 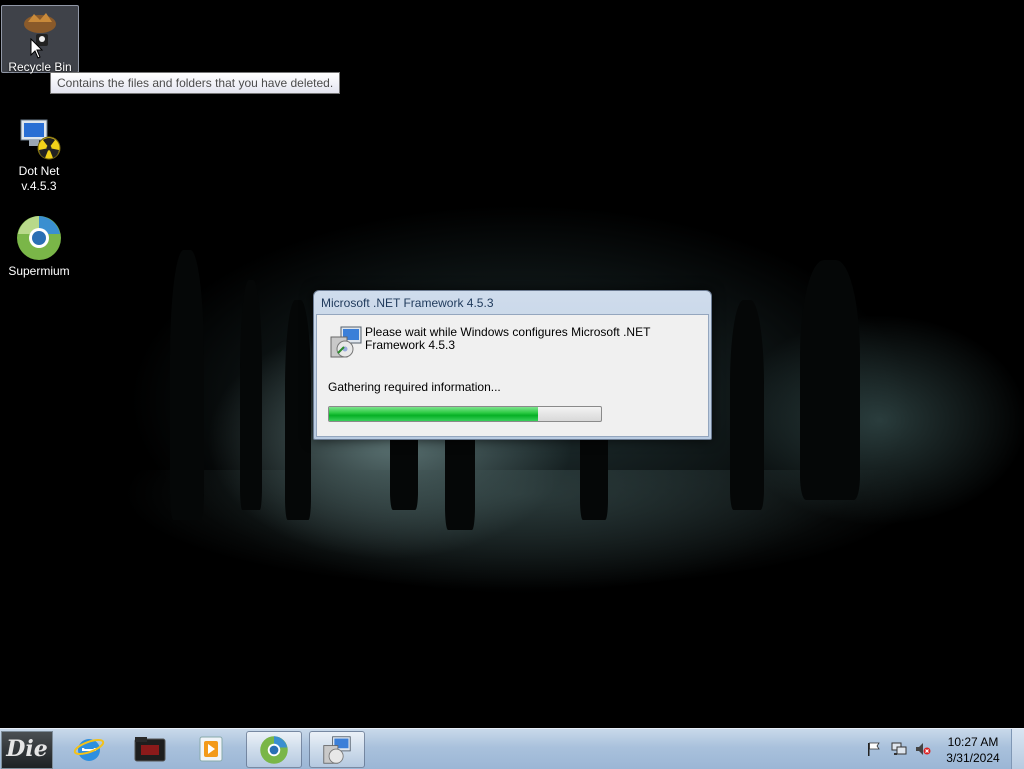 I want to click on mouse-cursor-icon, so click(x=37, y=48).